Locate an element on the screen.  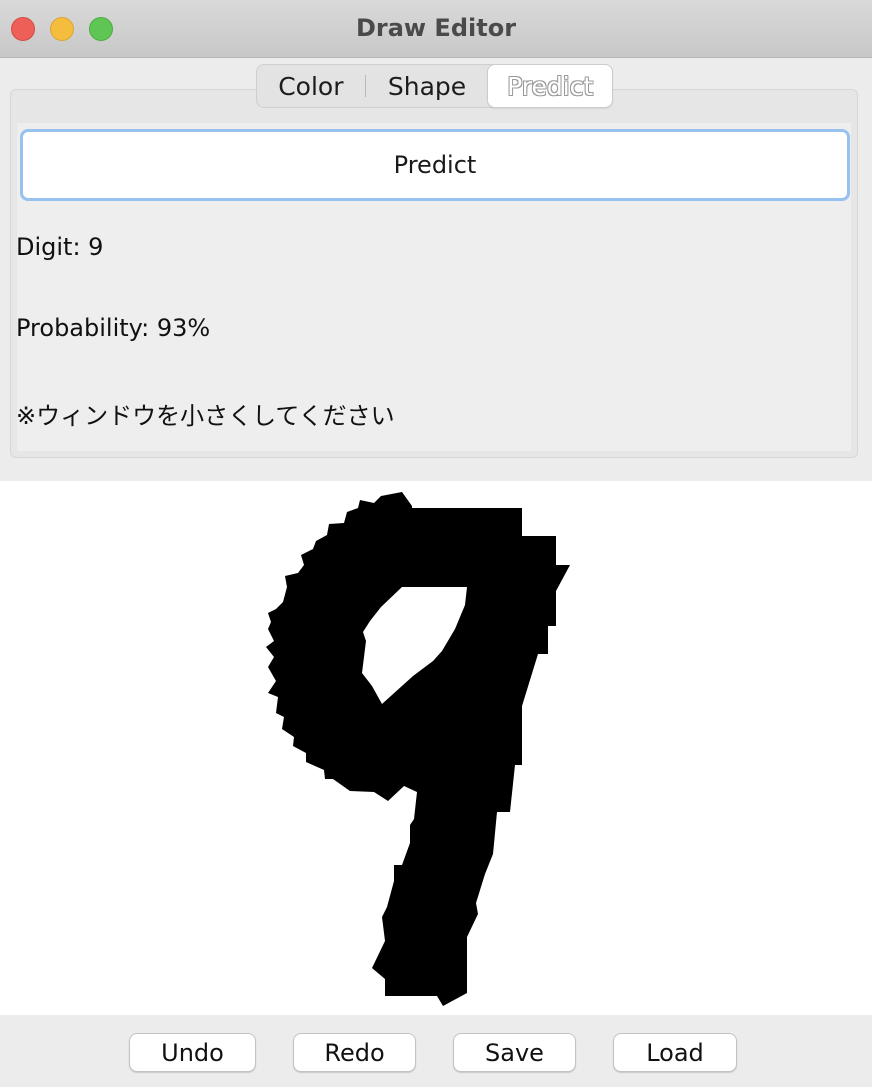
undo-button: Undo is located at coordinates (192, 1052).